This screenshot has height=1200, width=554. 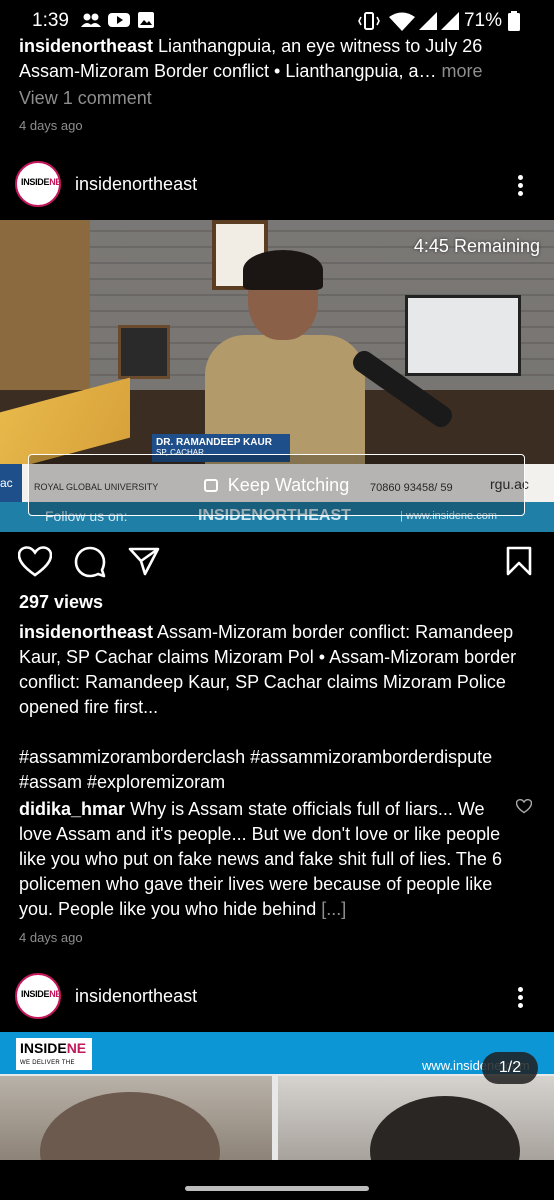 I want to click on next-post-more-options-icon, so click(x=521, y=999).